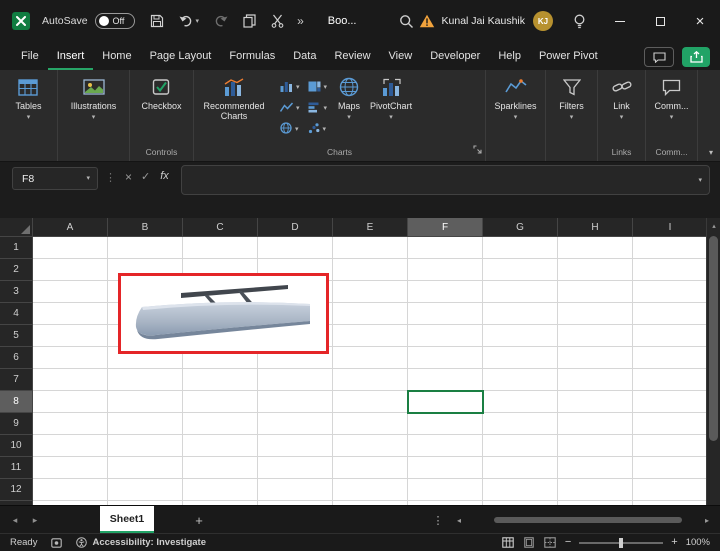 The width and height of the screenshot is (720, 551). I want to click on horizontal-scroll-thumb, so click(588, 520).